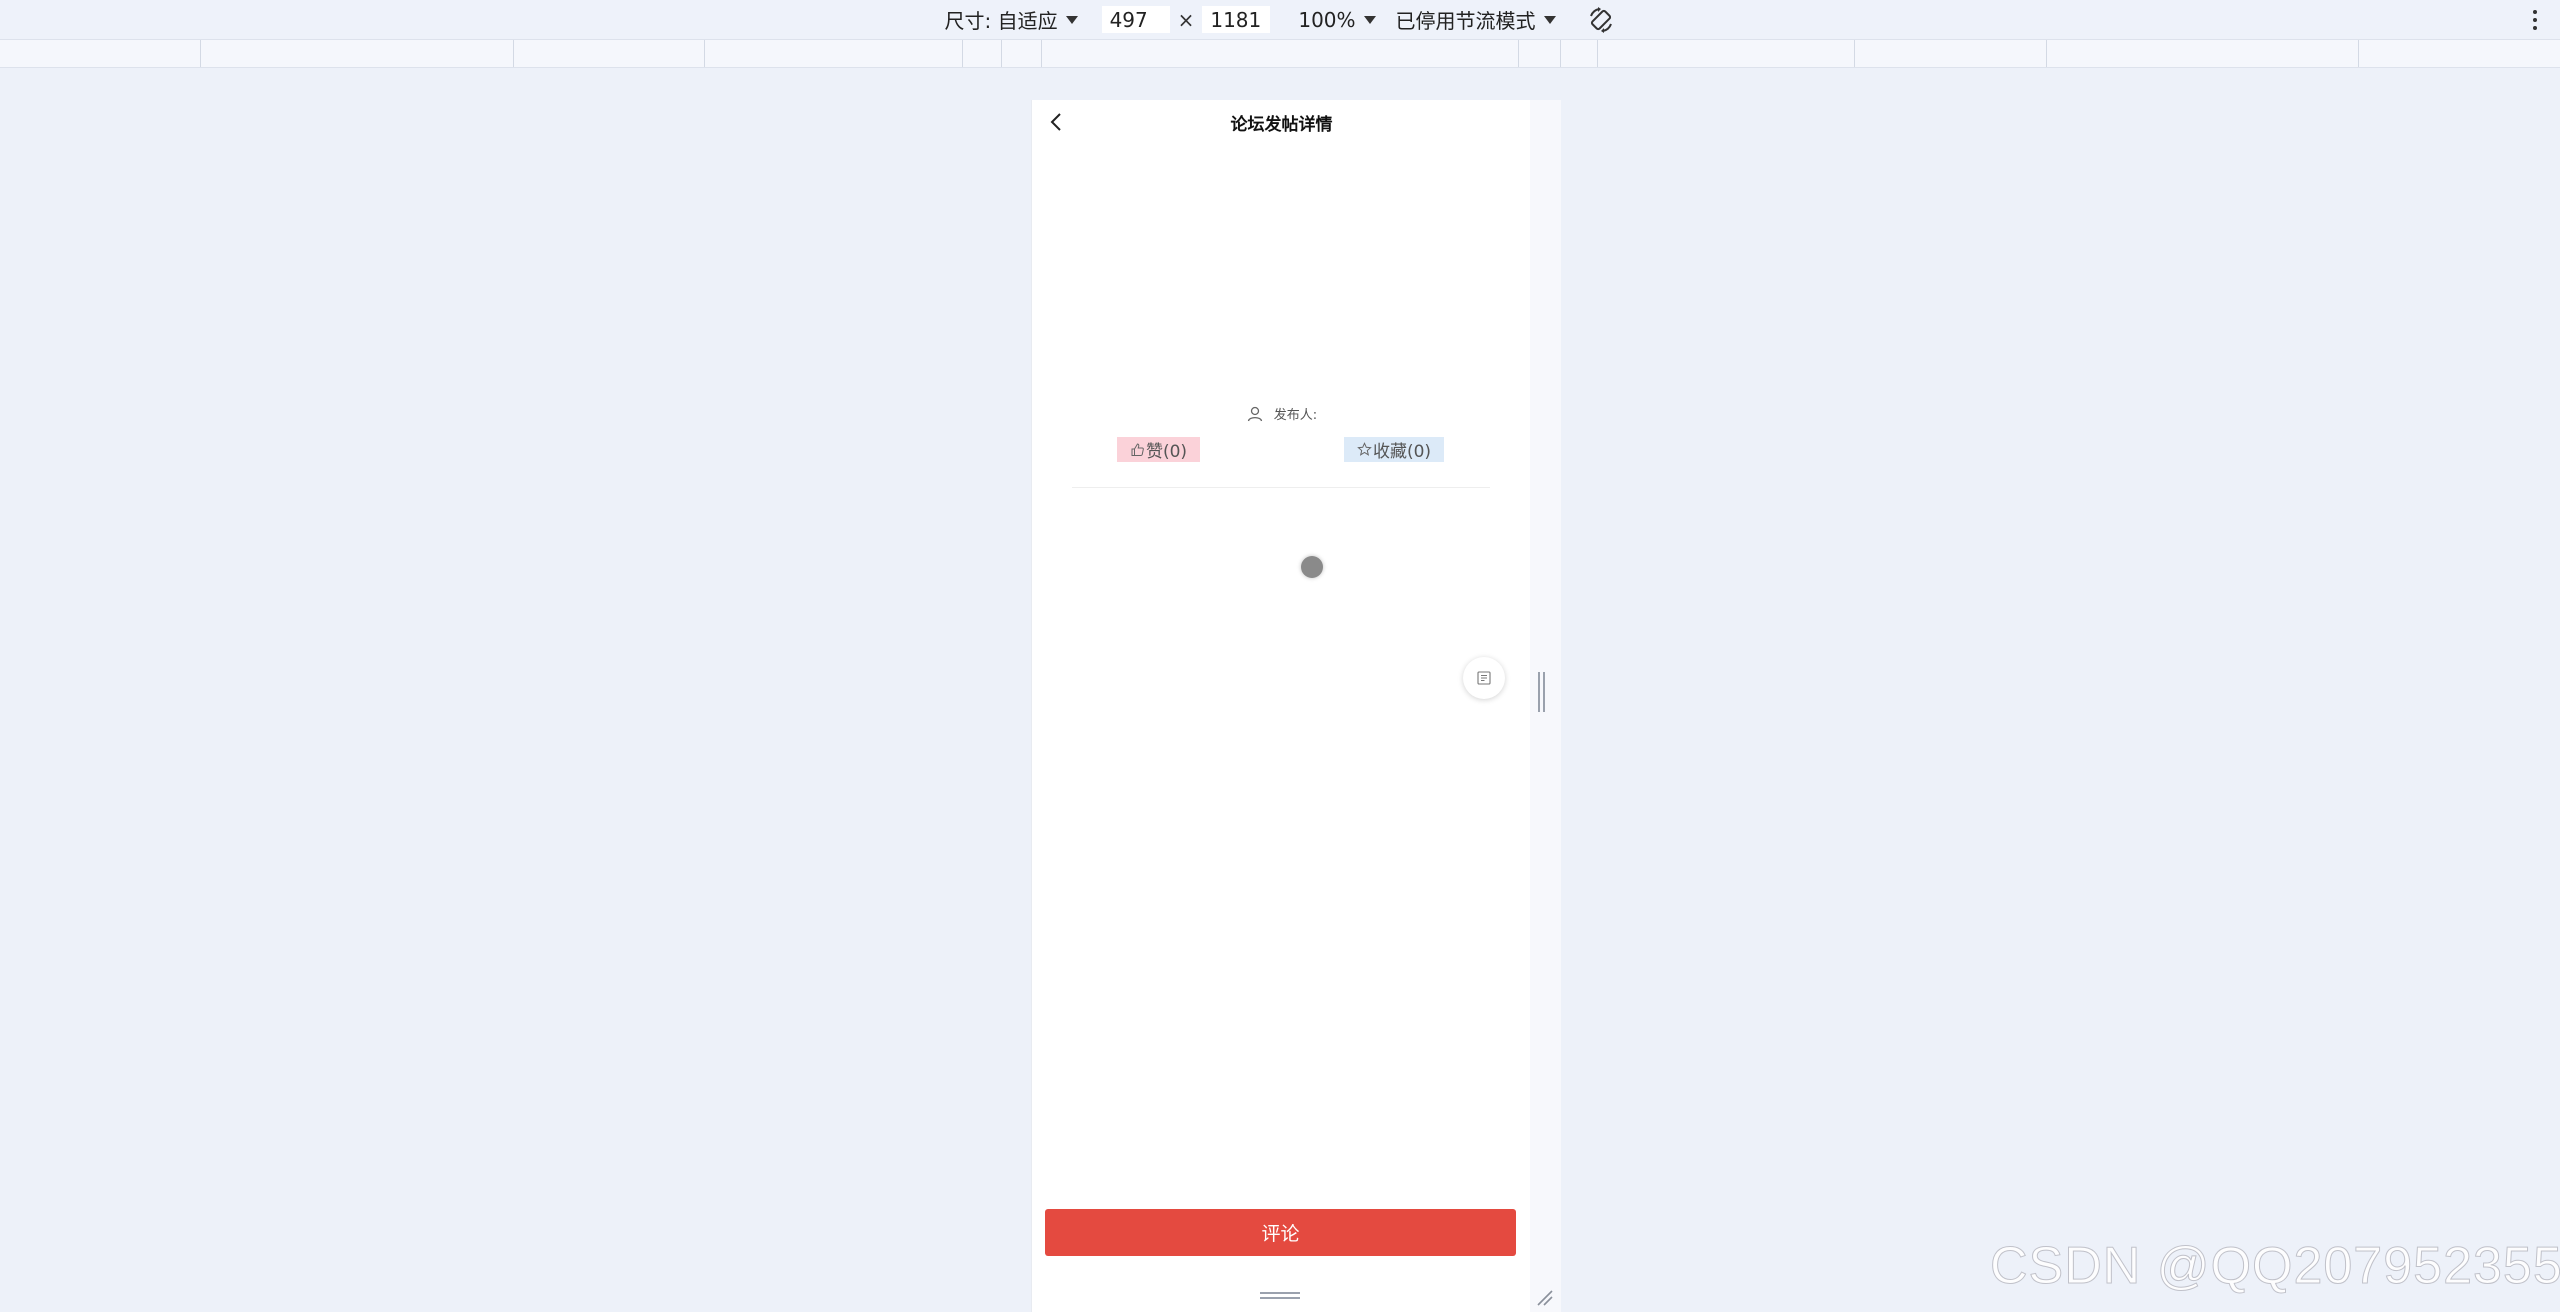 The image size is (2560, 1312). What do you see at coordinates (1137, 449) in the screenshot?
I see `thumbs-up-icon` at bounding box center [1137, 449].